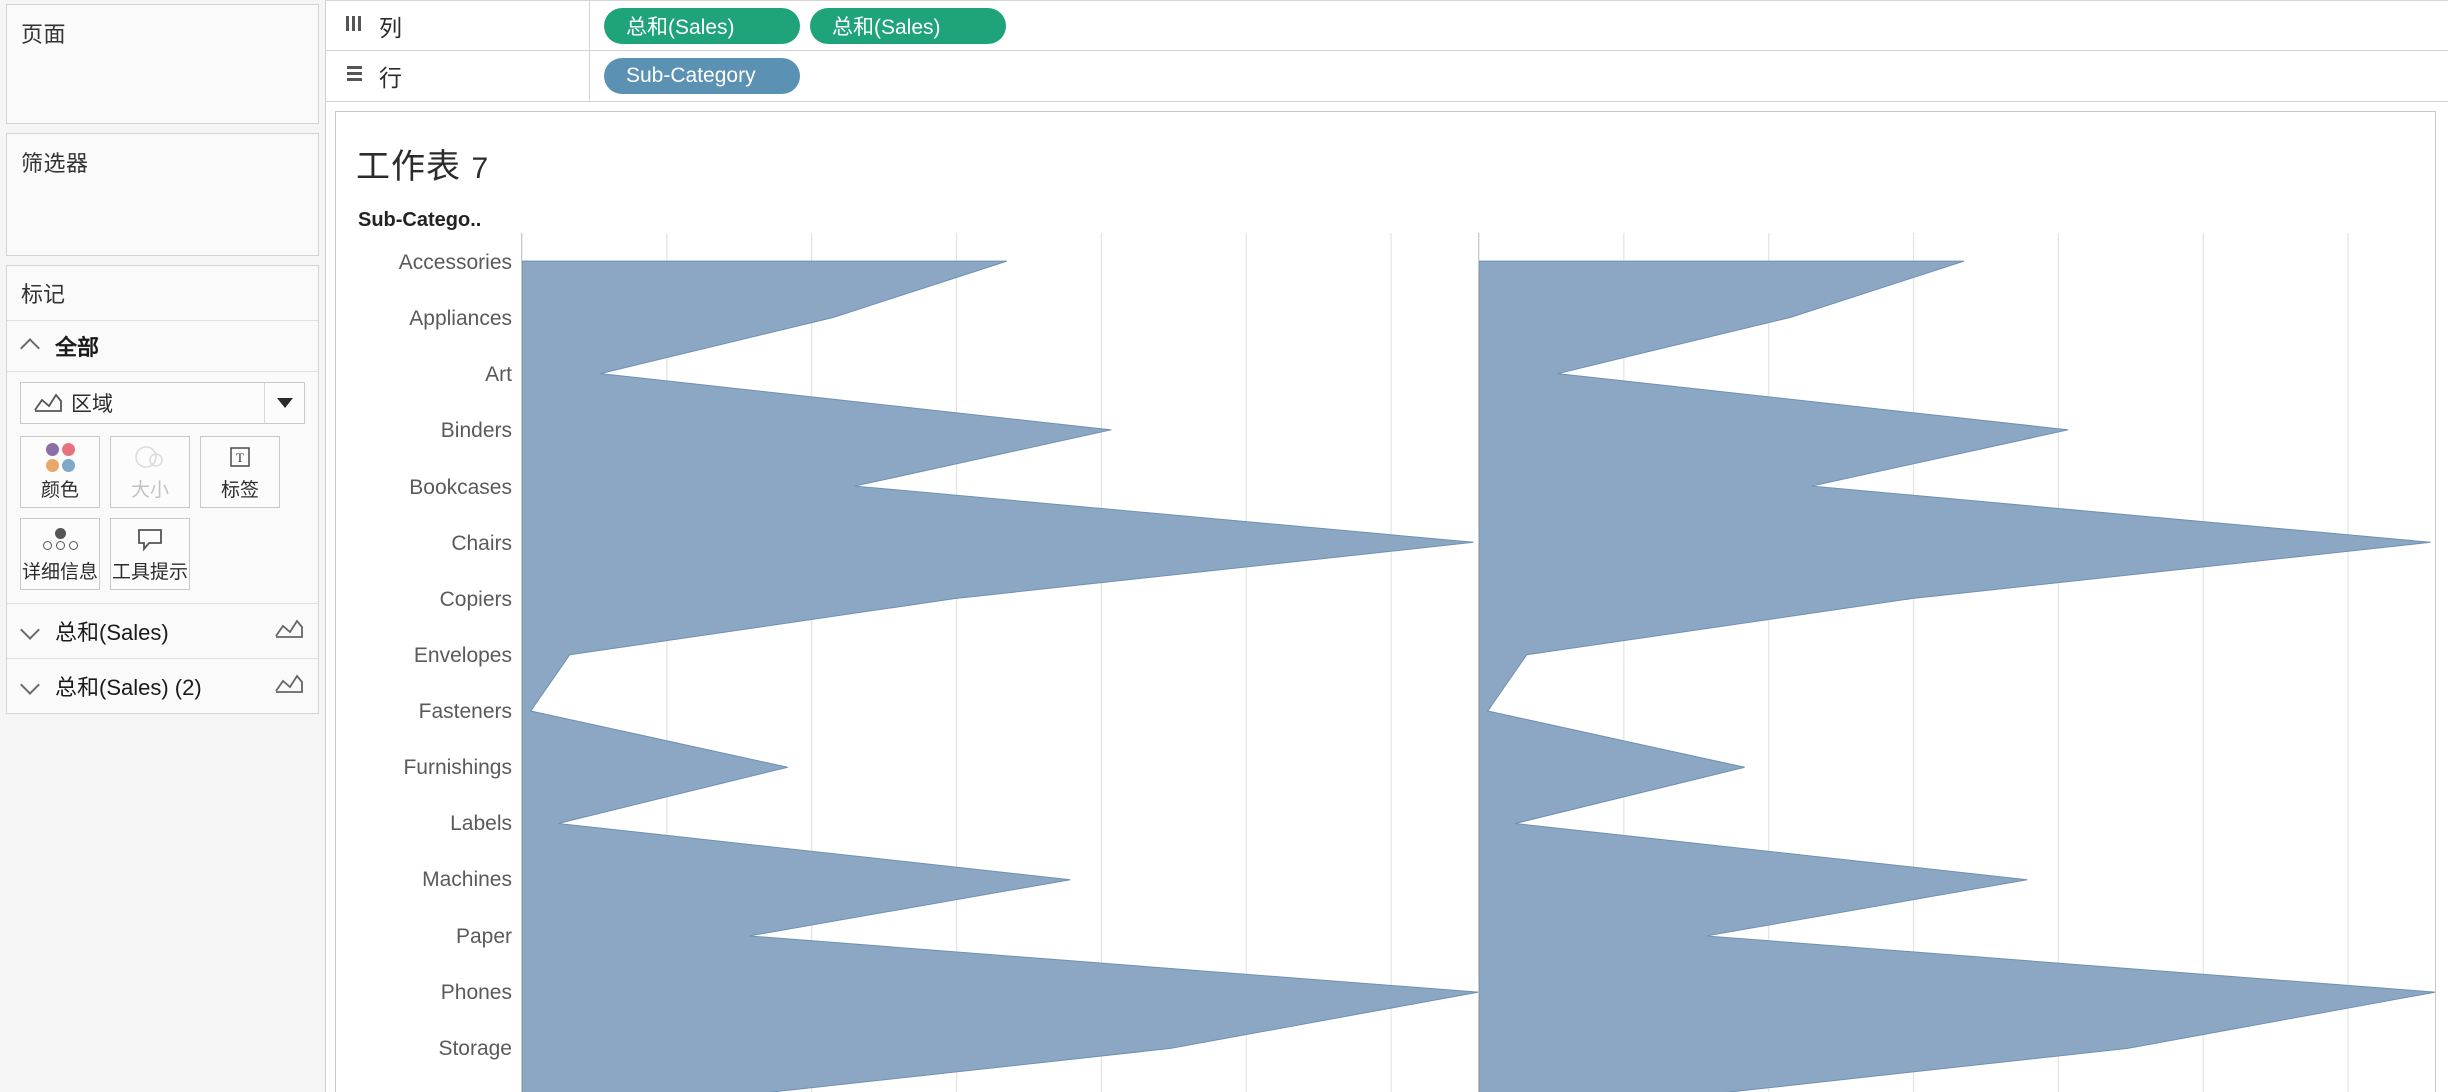  I want to click on marks-body: 区域 颜色 大小 T 标签 详细信息 工具提示, so click(162, 487).